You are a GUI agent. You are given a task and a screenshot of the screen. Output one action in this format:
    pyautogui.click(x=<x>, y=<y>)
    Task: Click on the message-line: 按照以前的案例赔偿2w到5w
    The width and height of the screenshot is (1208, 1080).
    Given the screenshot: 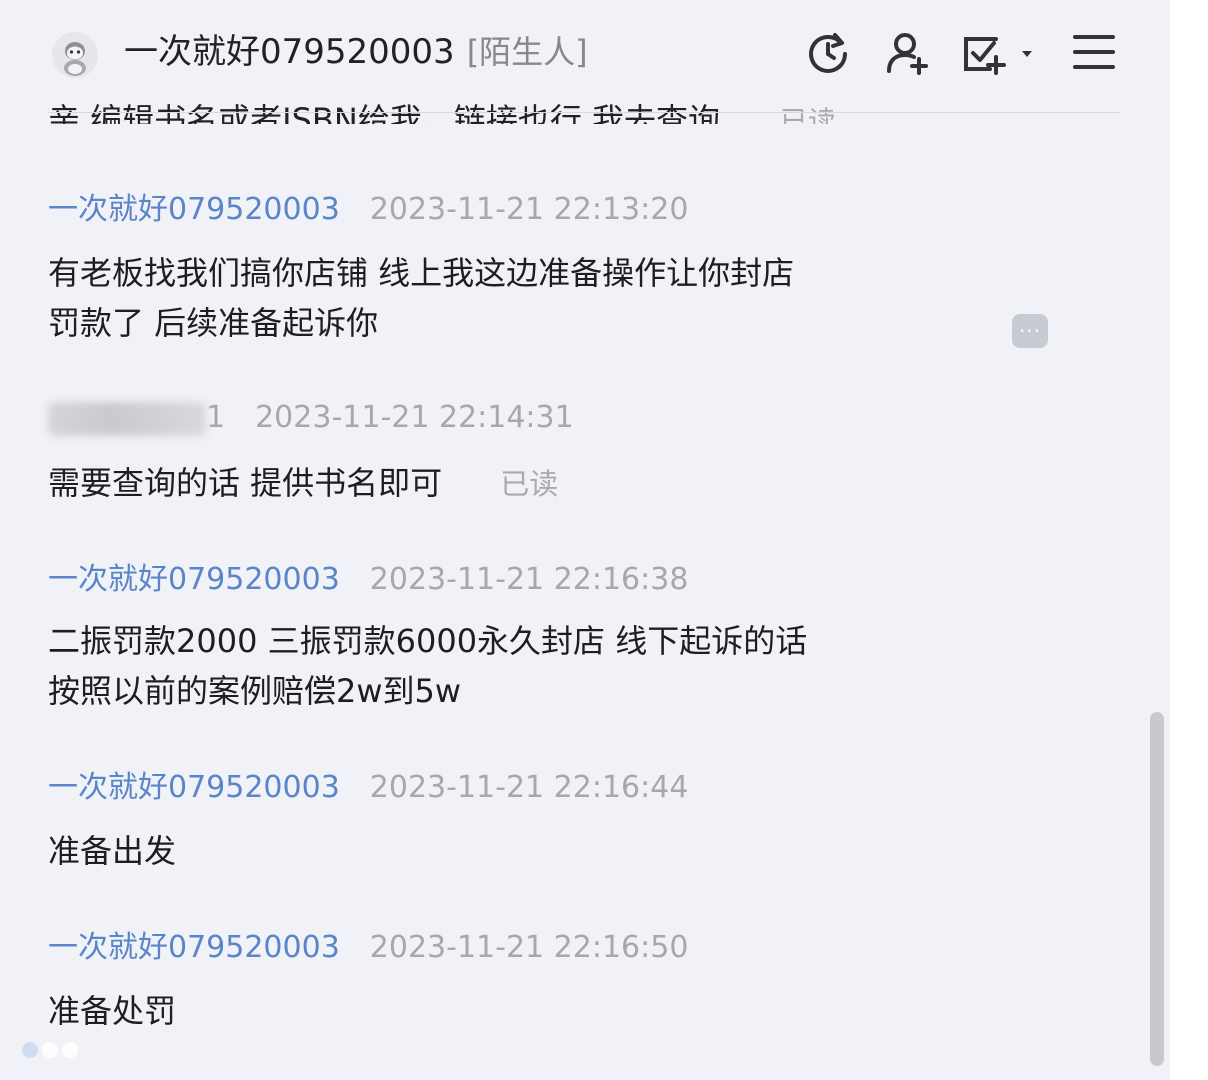 What is the action you would take?
    pyautogui.click(x=255, y=691)
    